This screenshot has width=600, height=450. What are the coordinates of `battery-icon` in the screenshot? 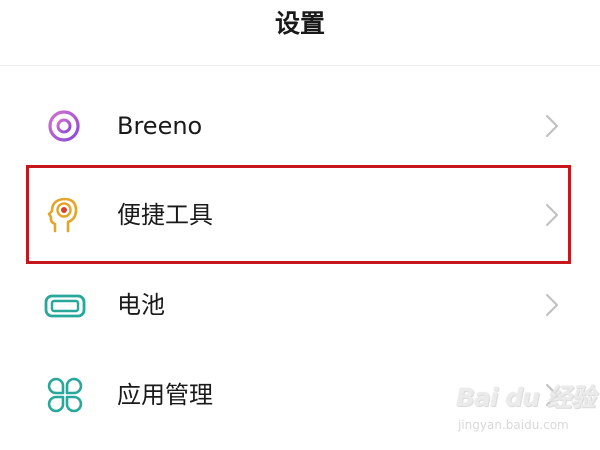 It's located at (65, 305).